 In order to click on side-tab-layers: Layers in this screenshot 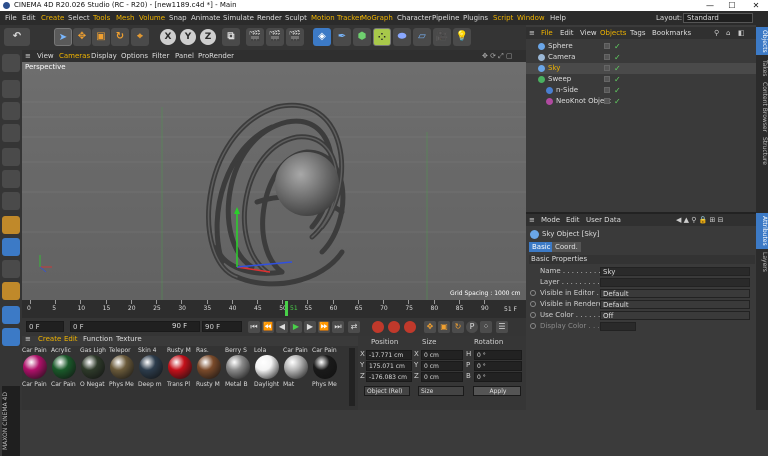, I will do `click(762, 262)`.